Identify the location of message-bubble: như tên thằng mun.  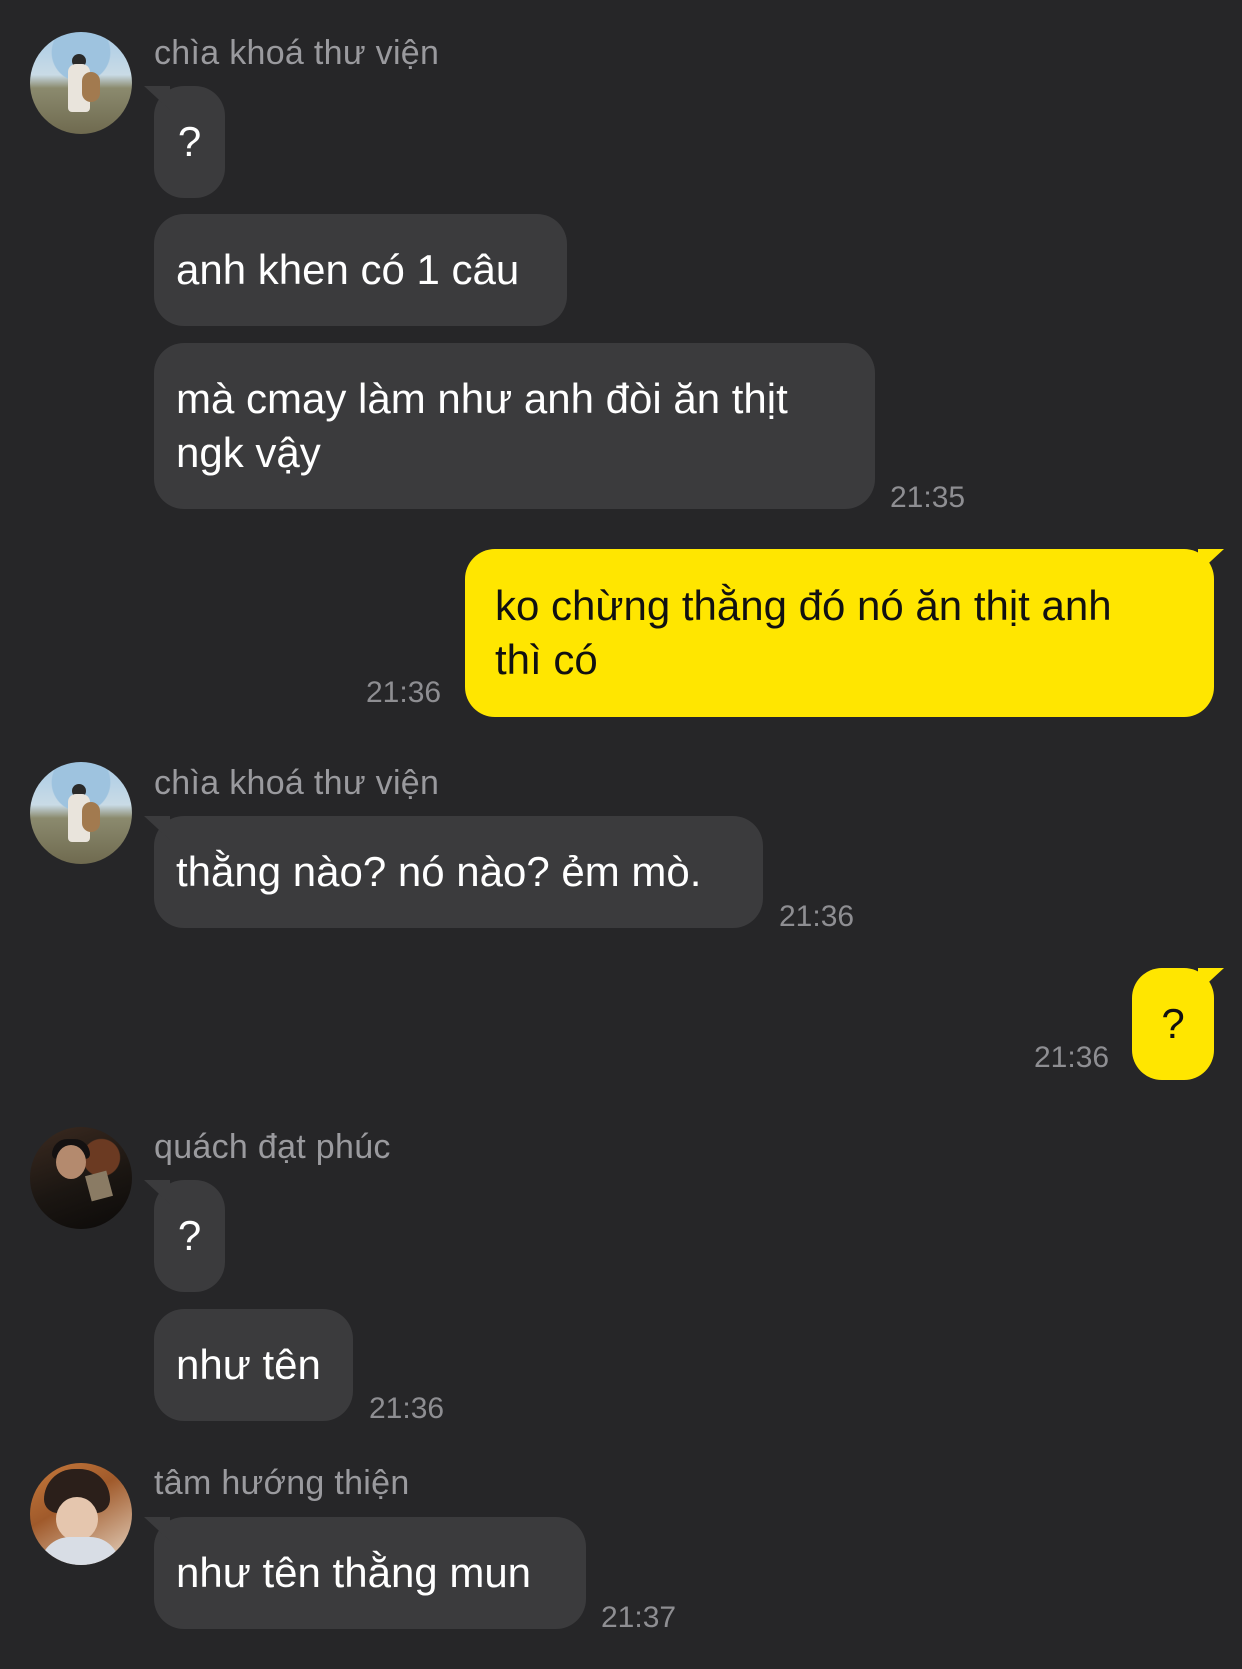
(370, 1573).